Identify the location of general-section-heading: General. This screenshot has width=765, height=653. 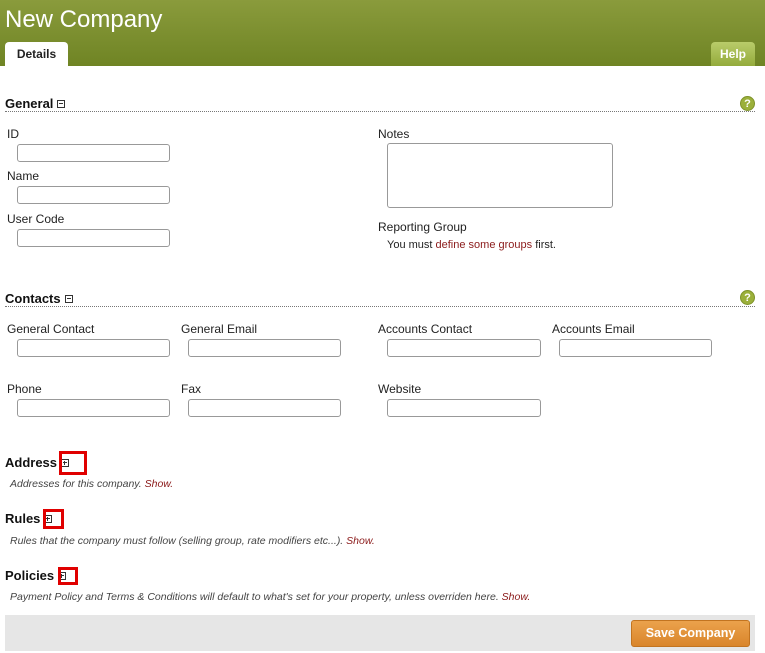
(35, 103).